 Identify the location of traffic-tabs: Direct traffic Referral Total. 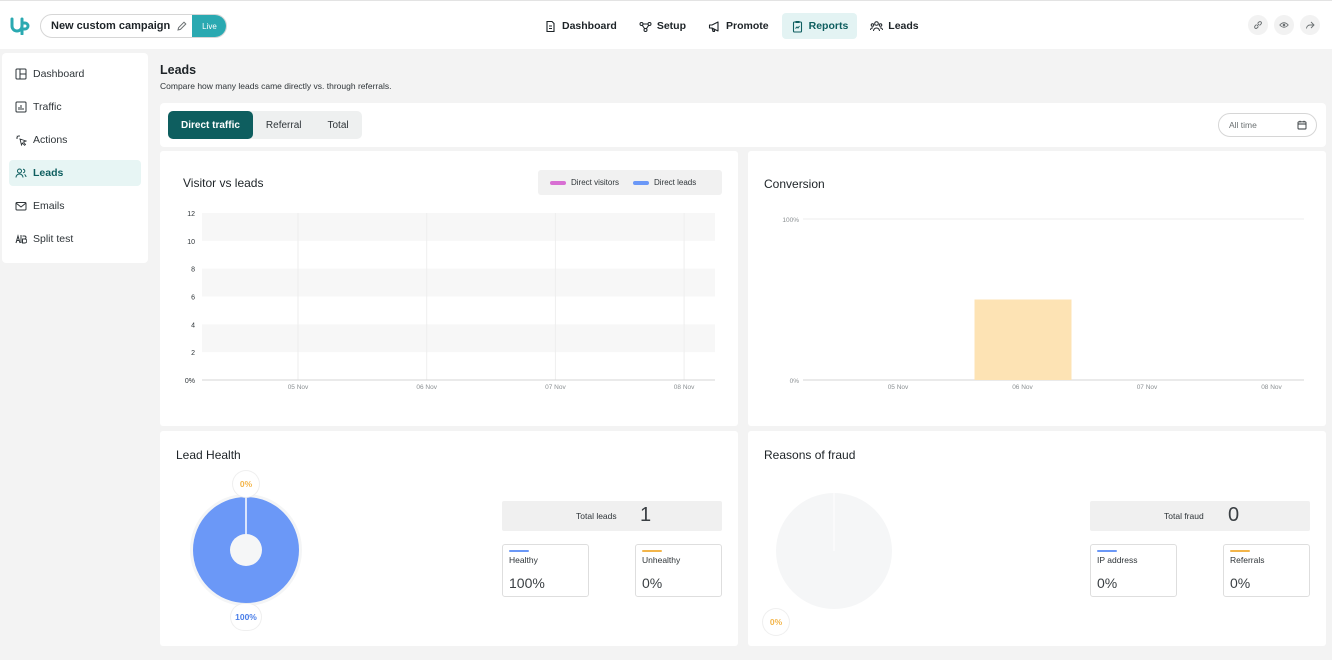
(265, 125).